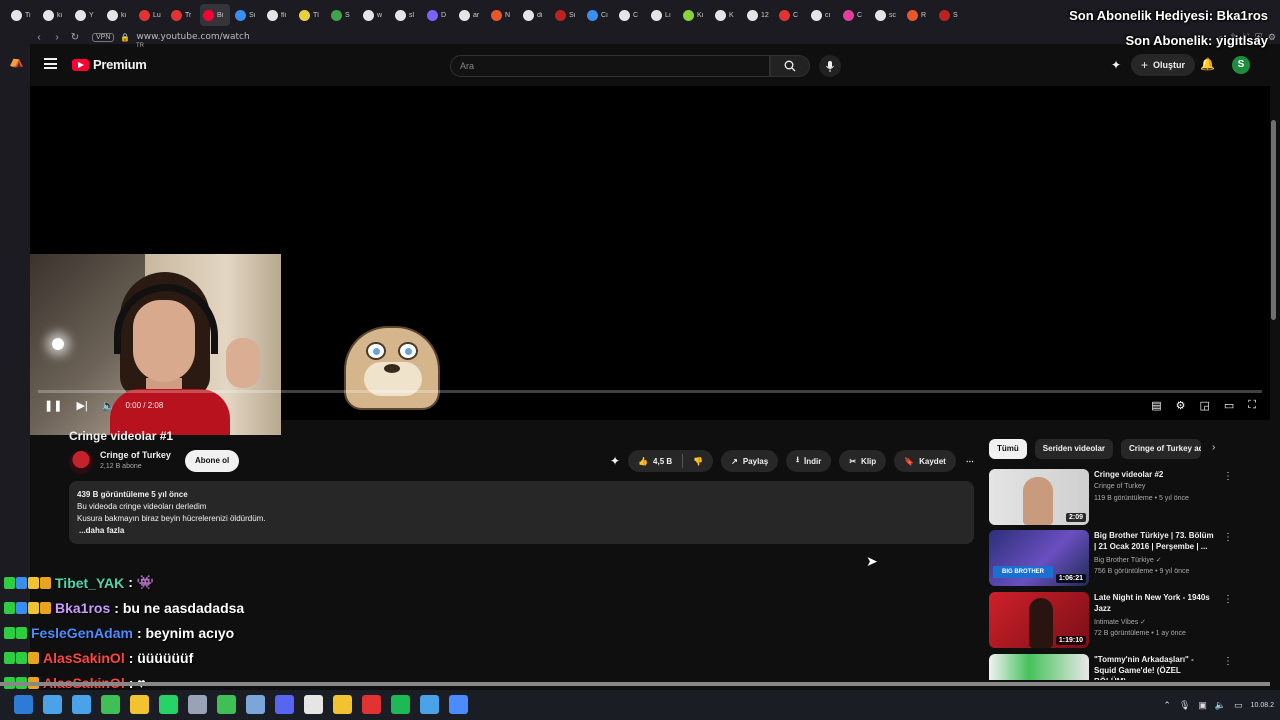  What do you see at coordinates (1272, 37) in the screenshot?
I see `extensions-icon: ⚙` at bounding box center [1272, 37].